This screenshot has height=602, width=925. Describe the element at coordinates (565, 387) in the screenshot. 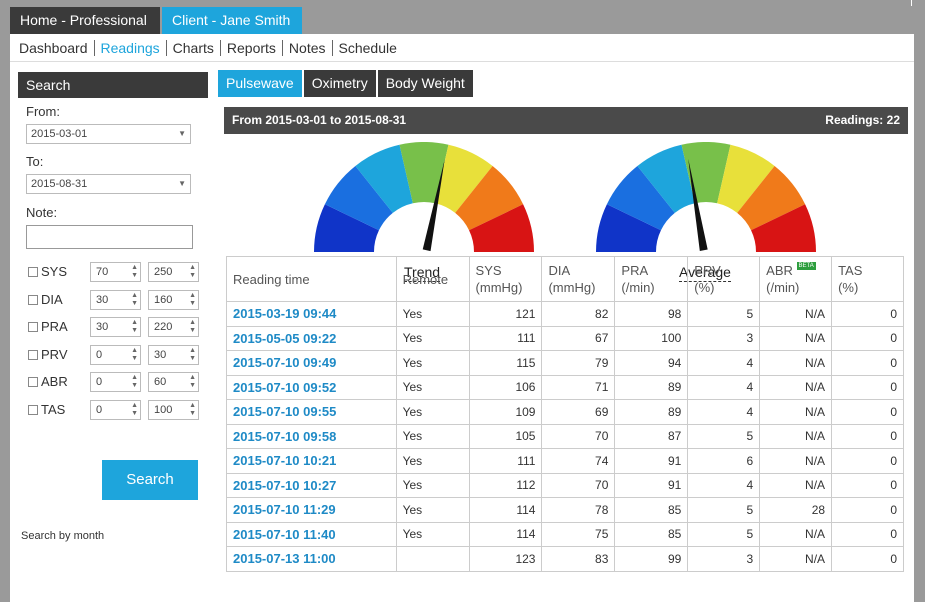

I see `table-row: 2015-07-10 09:52 Yes 106 71 89 4 N/A 0` at that location.